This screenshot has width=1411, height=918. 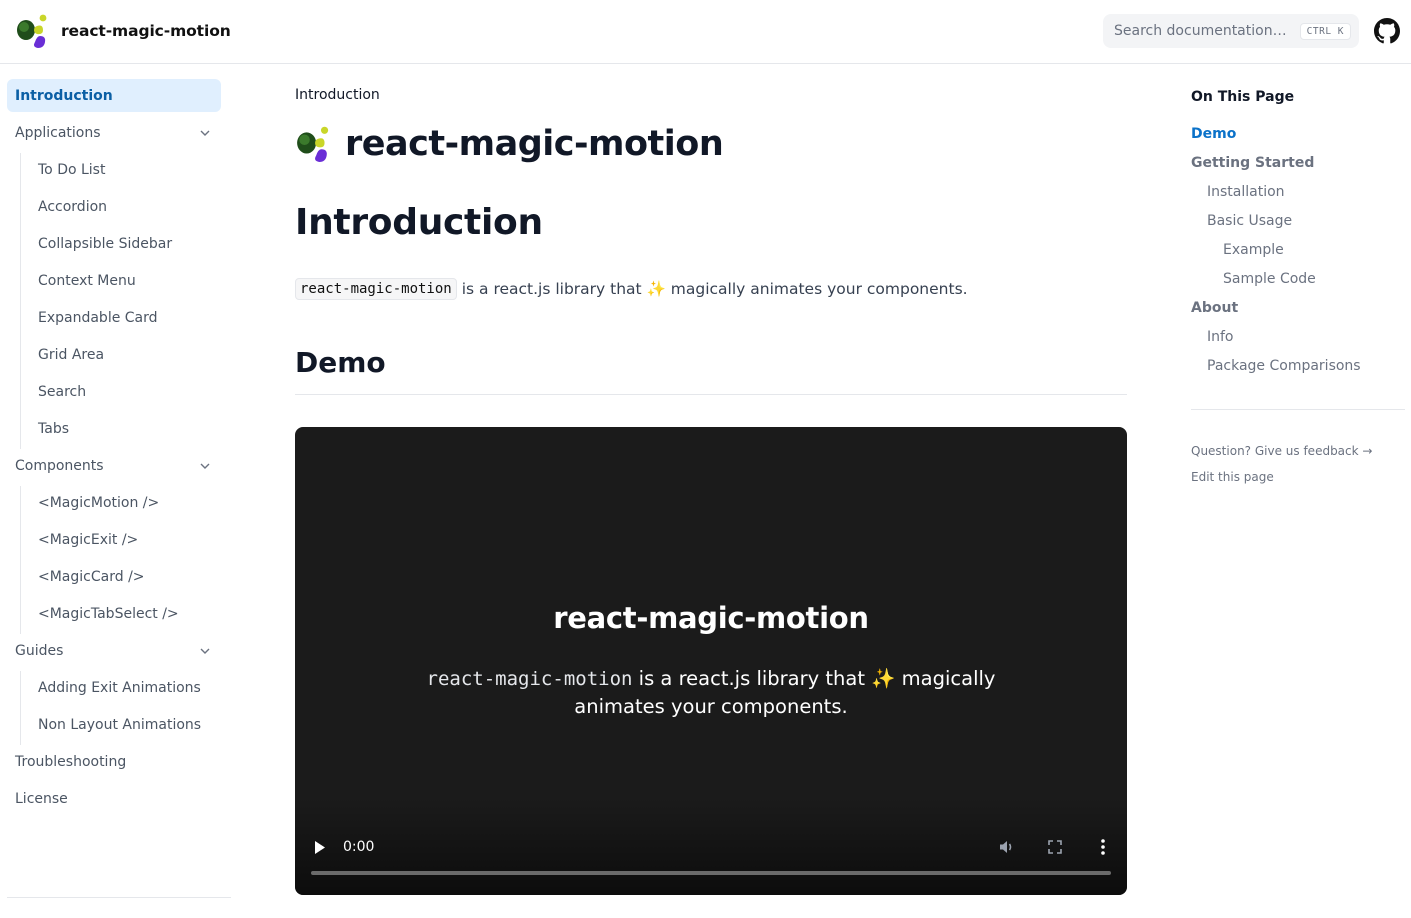 I want to click on sidebar-divider, so click(x=119, y=897).